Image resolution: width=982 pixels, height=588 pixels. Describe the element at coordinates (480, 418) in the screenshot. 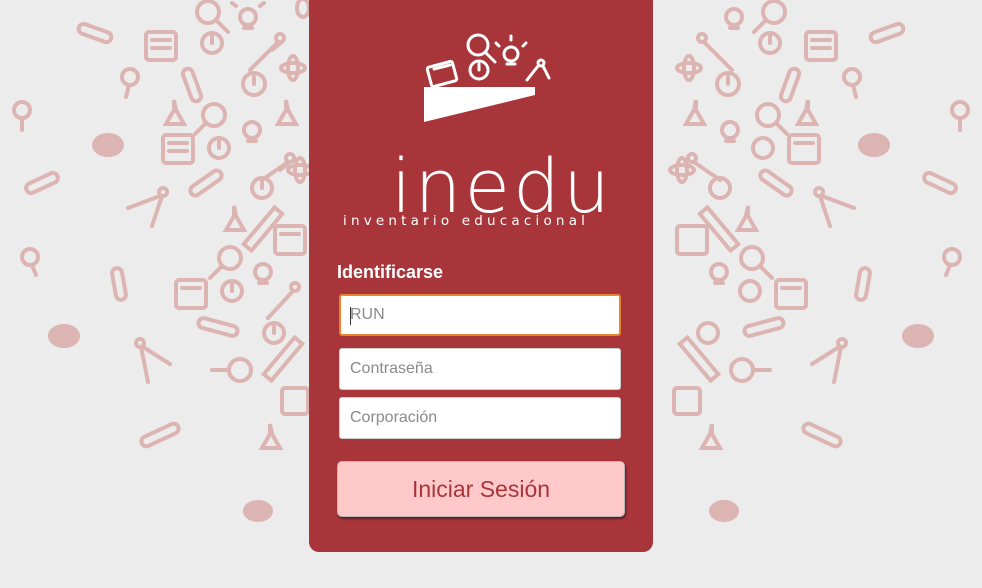

I see `corporation-input` at that location.